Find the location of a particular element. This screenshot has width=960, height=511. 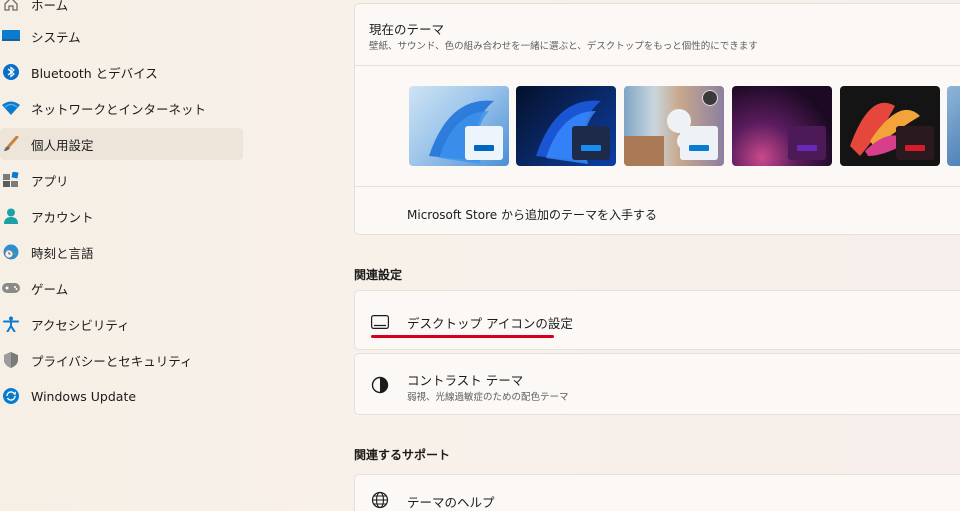

wifi-icon is located at coordinates (11, 108).